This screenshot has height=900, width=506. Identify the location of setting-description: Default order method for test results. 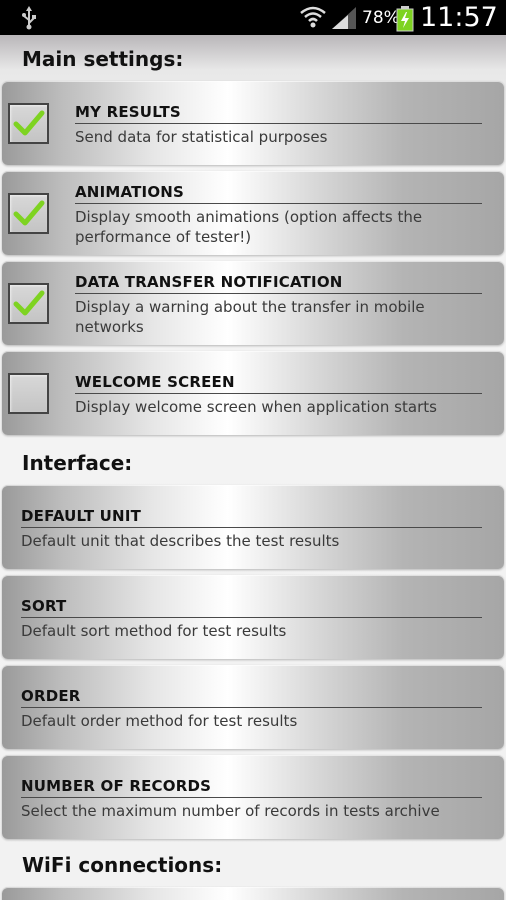
(159, 721).